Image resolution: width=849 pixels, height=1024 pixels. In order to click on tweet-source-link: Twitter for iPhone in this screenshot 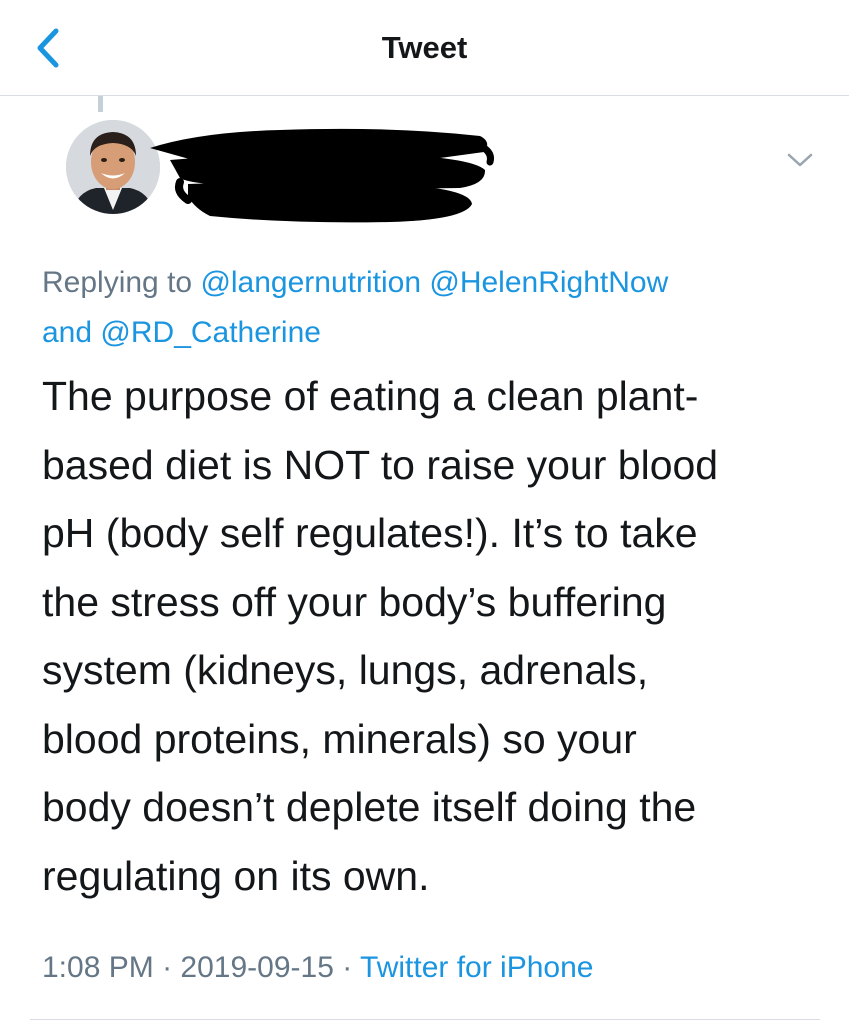, I will do `click(476, 967)`.